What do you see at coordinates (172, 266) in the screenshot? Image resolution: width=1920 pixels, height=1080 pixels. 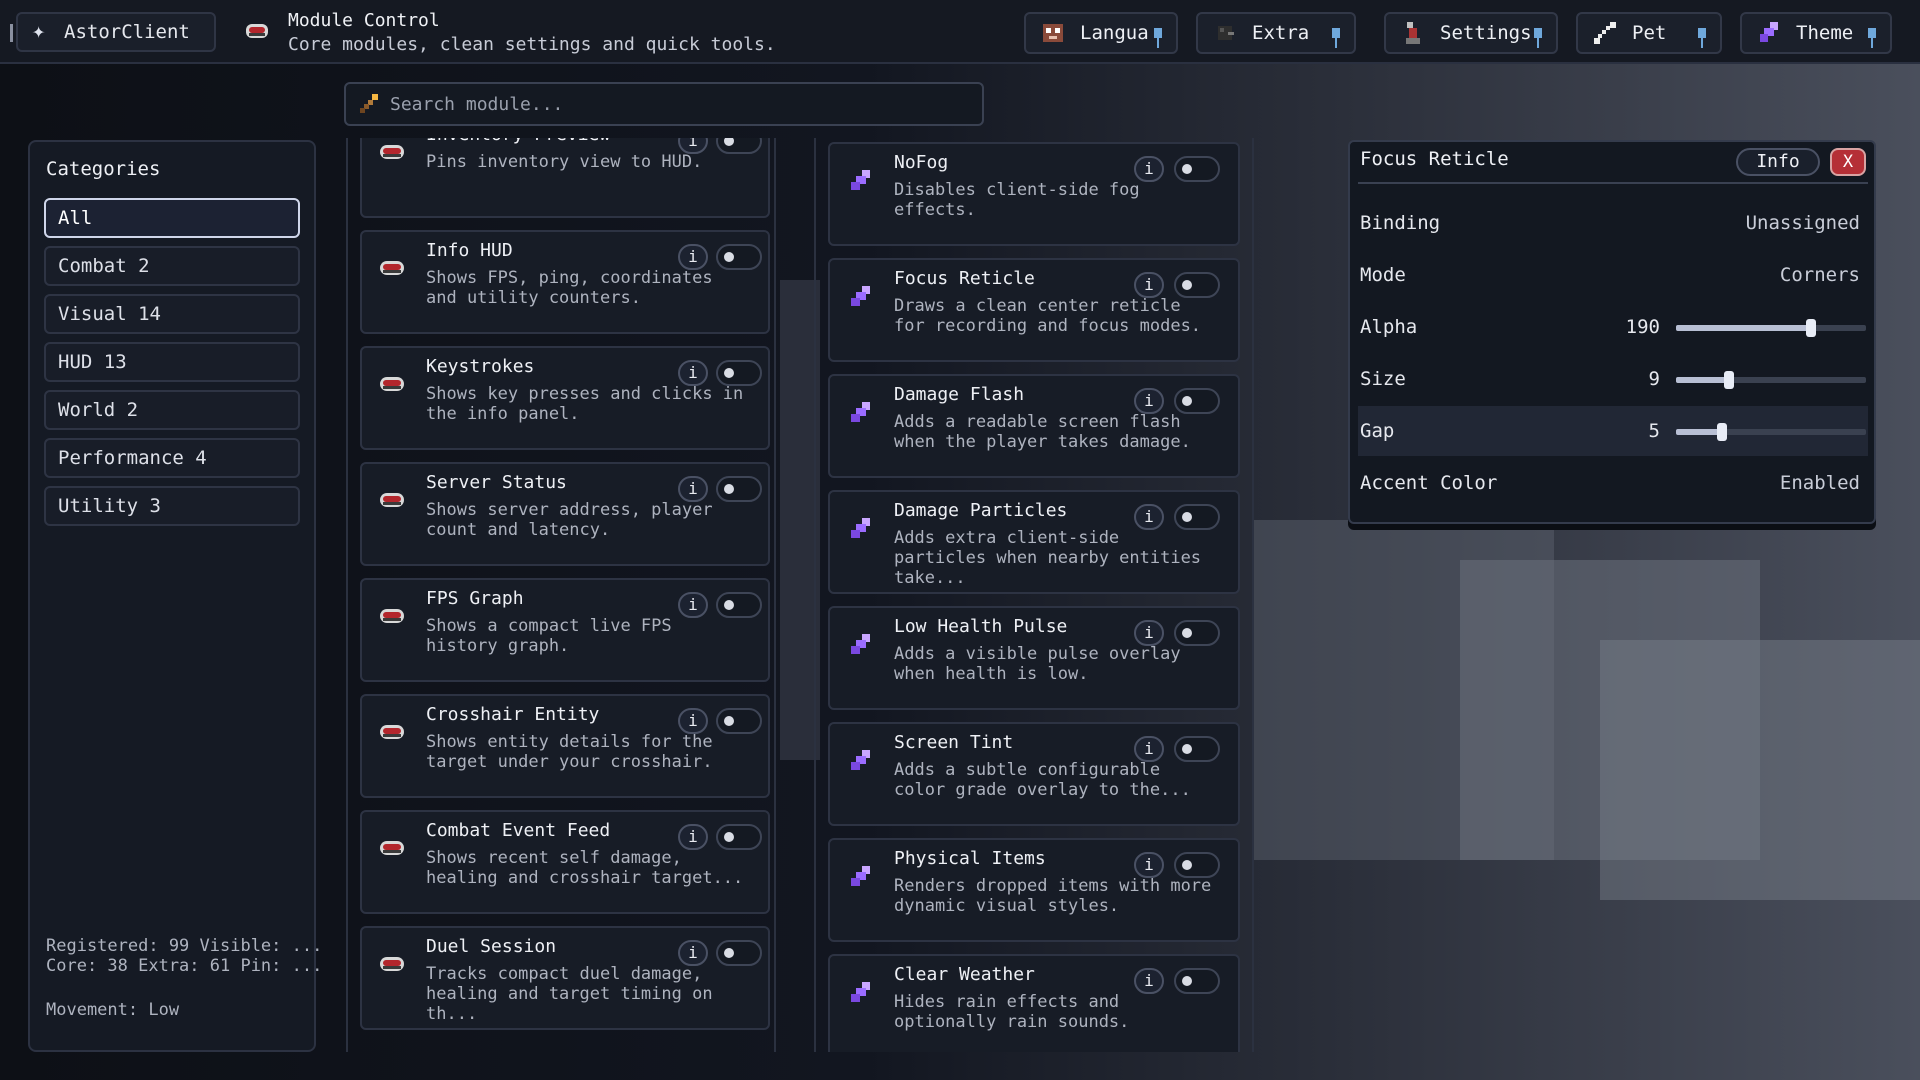 I see `category-combat: Combat 2` at bounding box center [172, 266].